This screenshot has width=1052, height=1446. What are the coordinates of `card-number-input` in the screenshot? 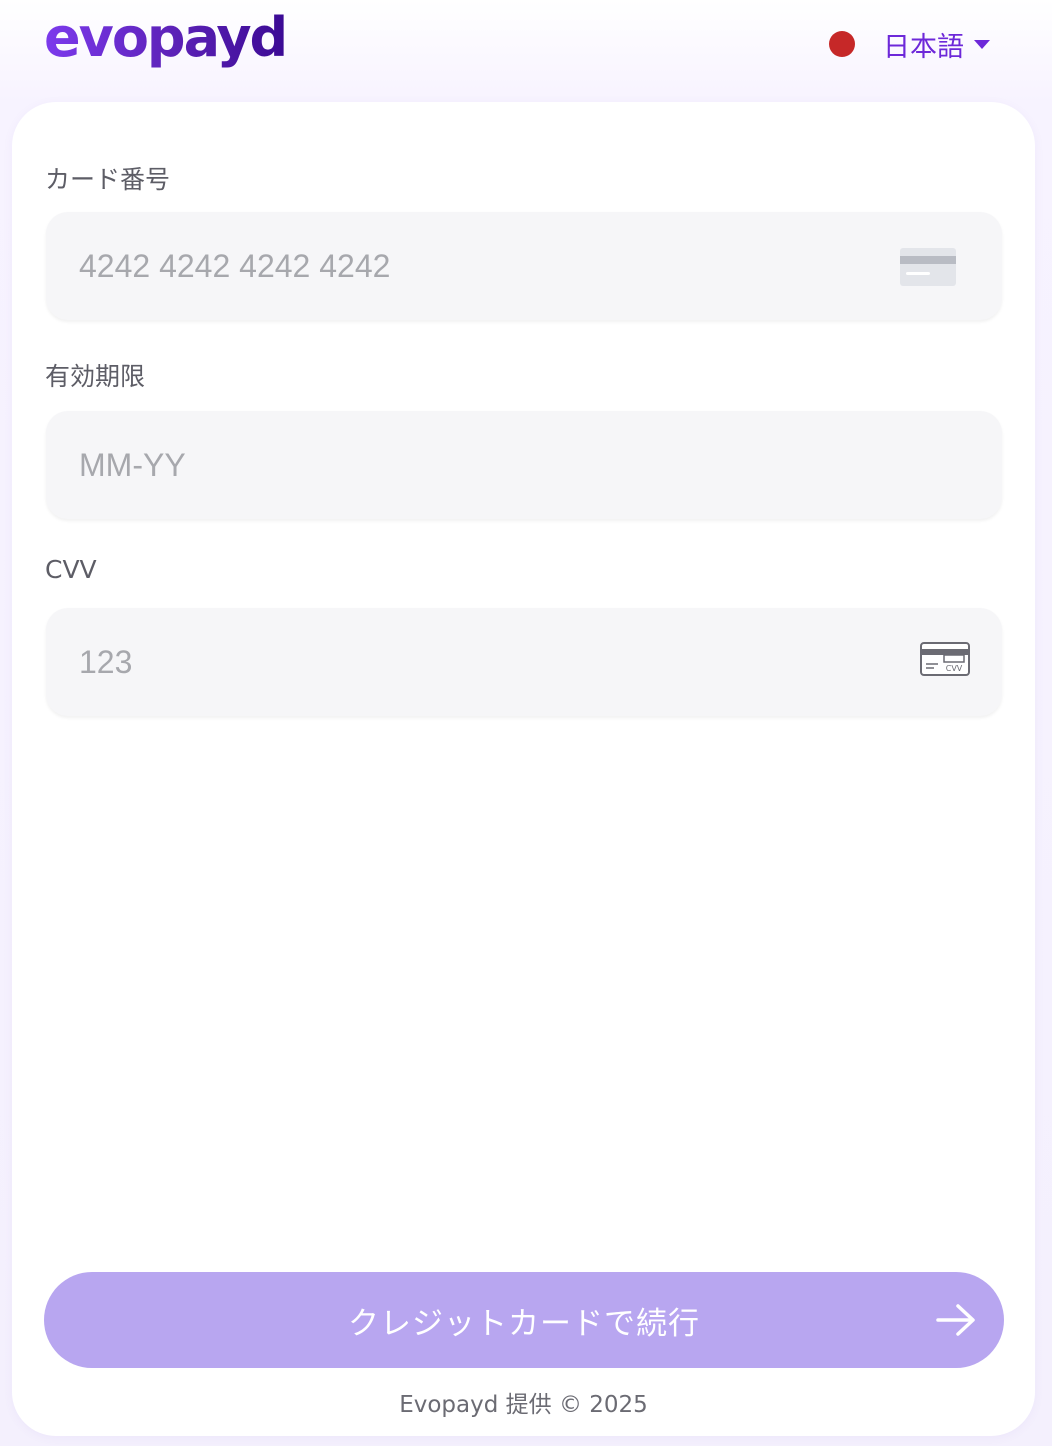 It's located at (524, 266).